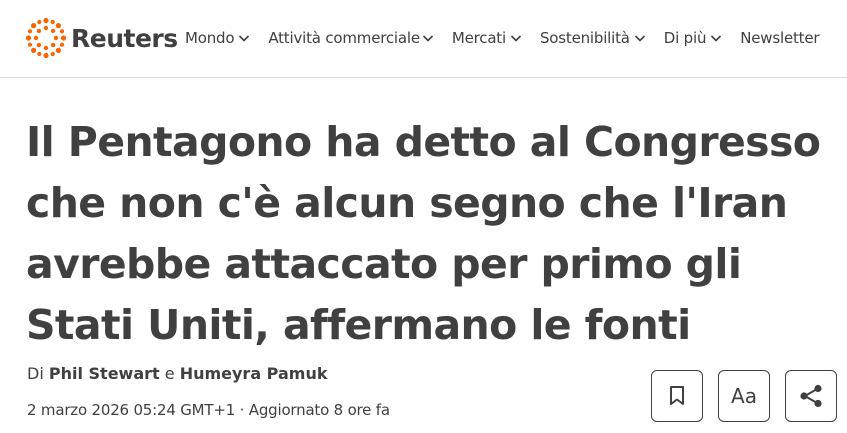  I want to click on nav-item-di-piu: Di più, so click(693, 38).